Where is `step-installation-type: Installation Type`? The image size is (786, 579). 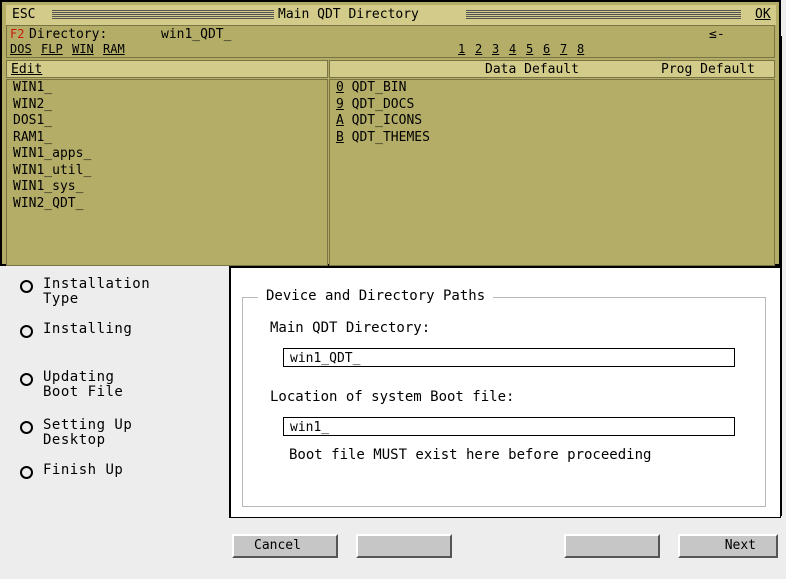
step-installation-type: Installation Type is located at coordinates (106, 292).